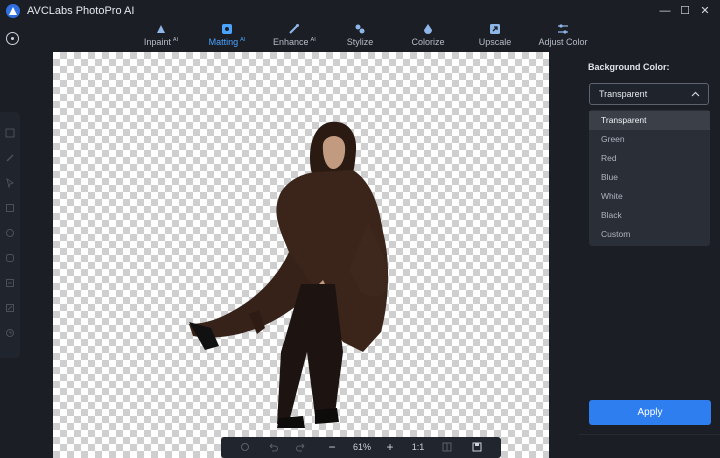  What do you see at coordinates (10, 158) in the screenshot?
I see `brush-icon` at bounding box center [10, 158].